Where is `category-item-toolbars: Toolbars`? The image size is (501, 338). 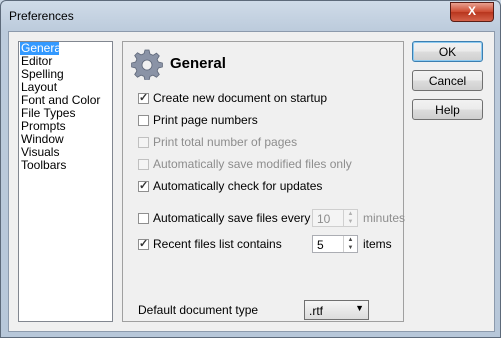 category-item-toolbars: Toolbars is located at coordinates (65, 165).